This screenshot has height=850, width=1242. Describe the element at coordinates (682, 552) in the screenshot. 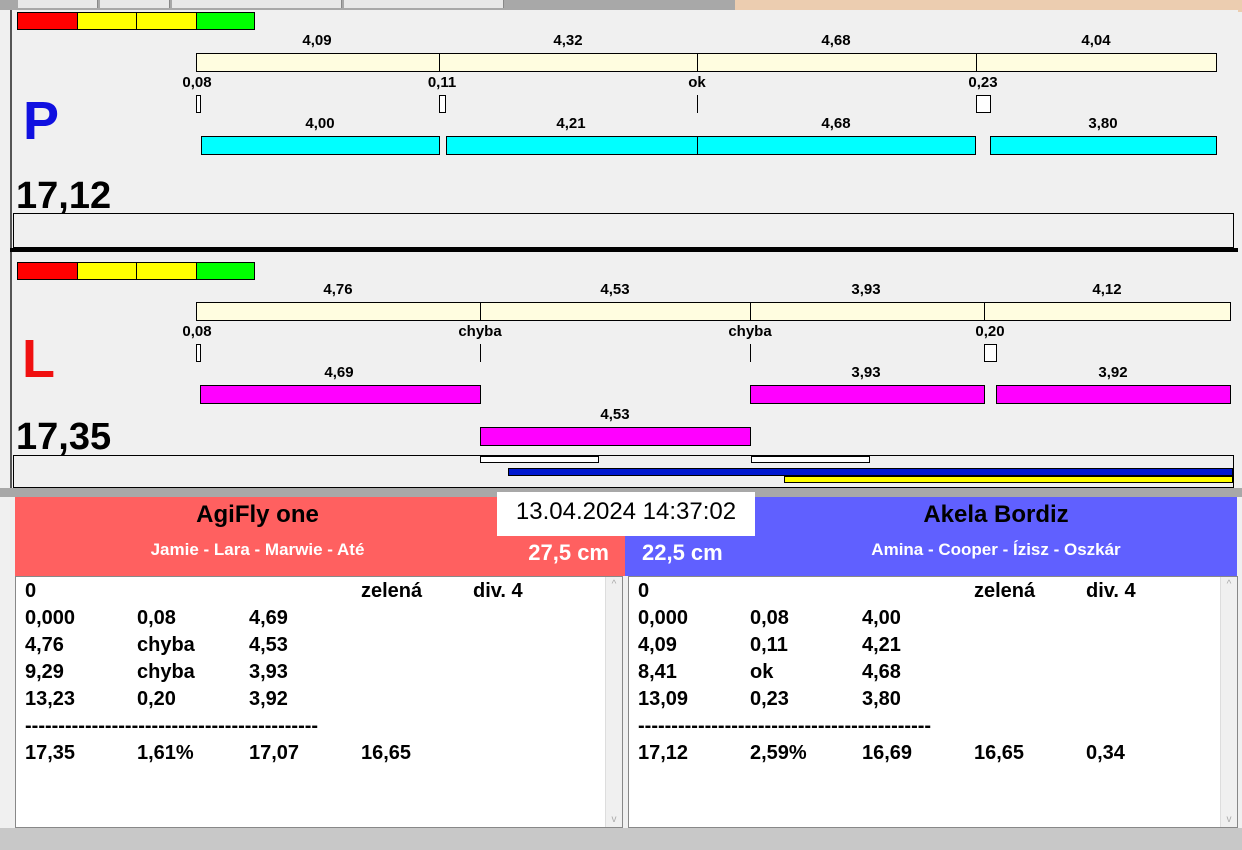

I see `jump-height: 22,5 cm` at that location.